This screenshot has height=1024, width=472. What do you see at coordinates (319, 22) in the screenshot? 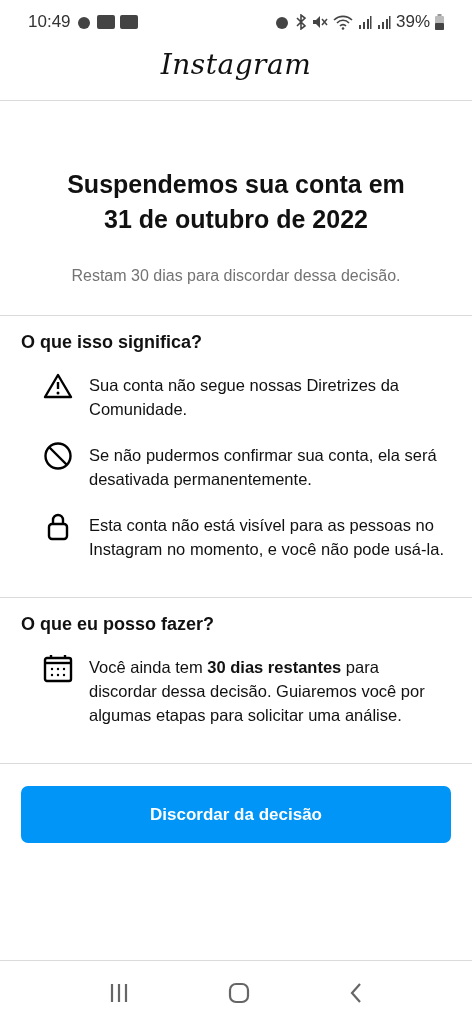
I see `mute-icon` at bounding box center [319, 22].